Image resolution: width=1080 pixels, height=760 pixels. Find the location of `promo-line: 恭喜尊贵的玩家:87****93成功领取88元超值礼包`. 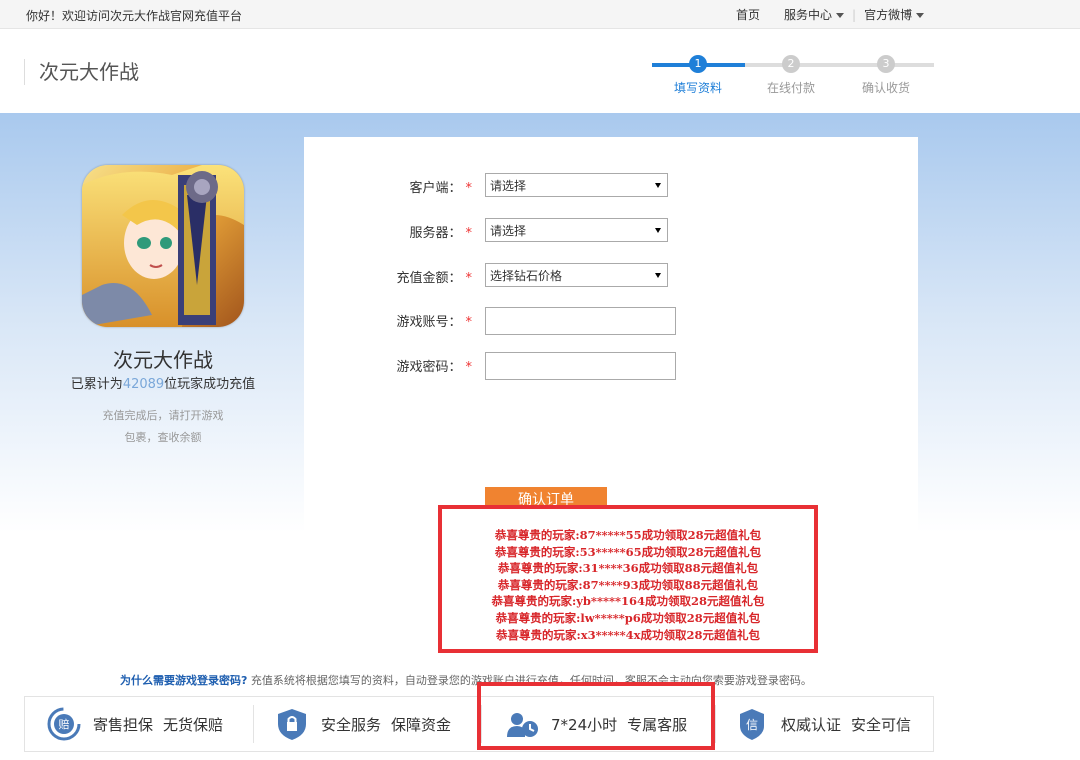

promo-line: 恭喜尊贵的玩家:87****93成功领取88元超值礼包 is located at coordinates (628, 584).